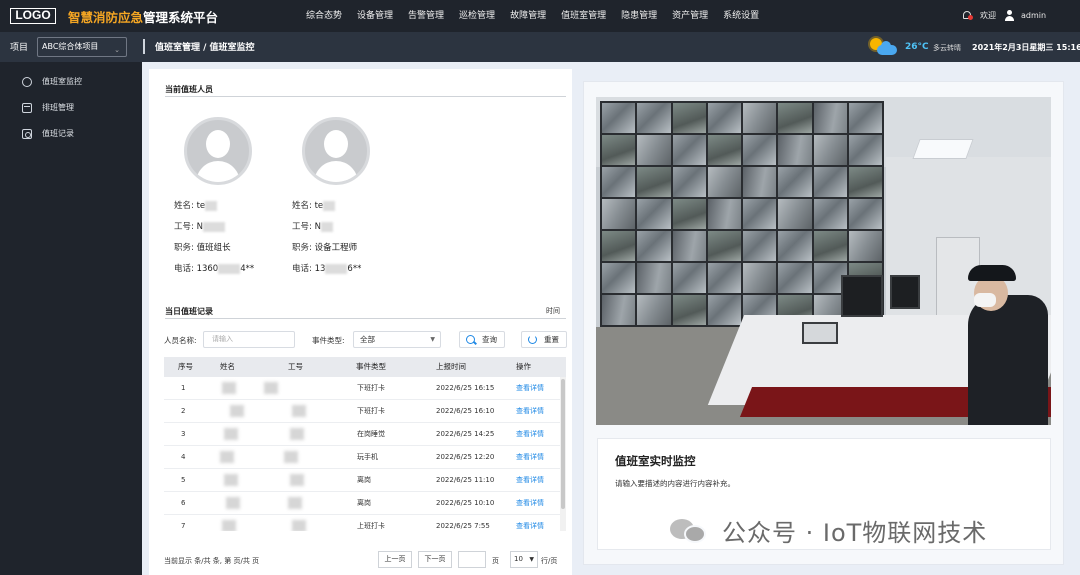 The height and width of the screenshot is (575, 1080). Describe the element at coordinates (183, 388) in the screenshot. I see `row-no: 1` at that location.